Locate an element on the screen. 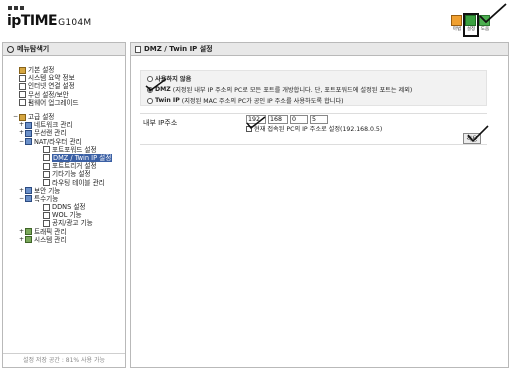 Image resolution: width=511 pixels, height=371 pixels. radio-twinip is located at coordinates (150, 100).